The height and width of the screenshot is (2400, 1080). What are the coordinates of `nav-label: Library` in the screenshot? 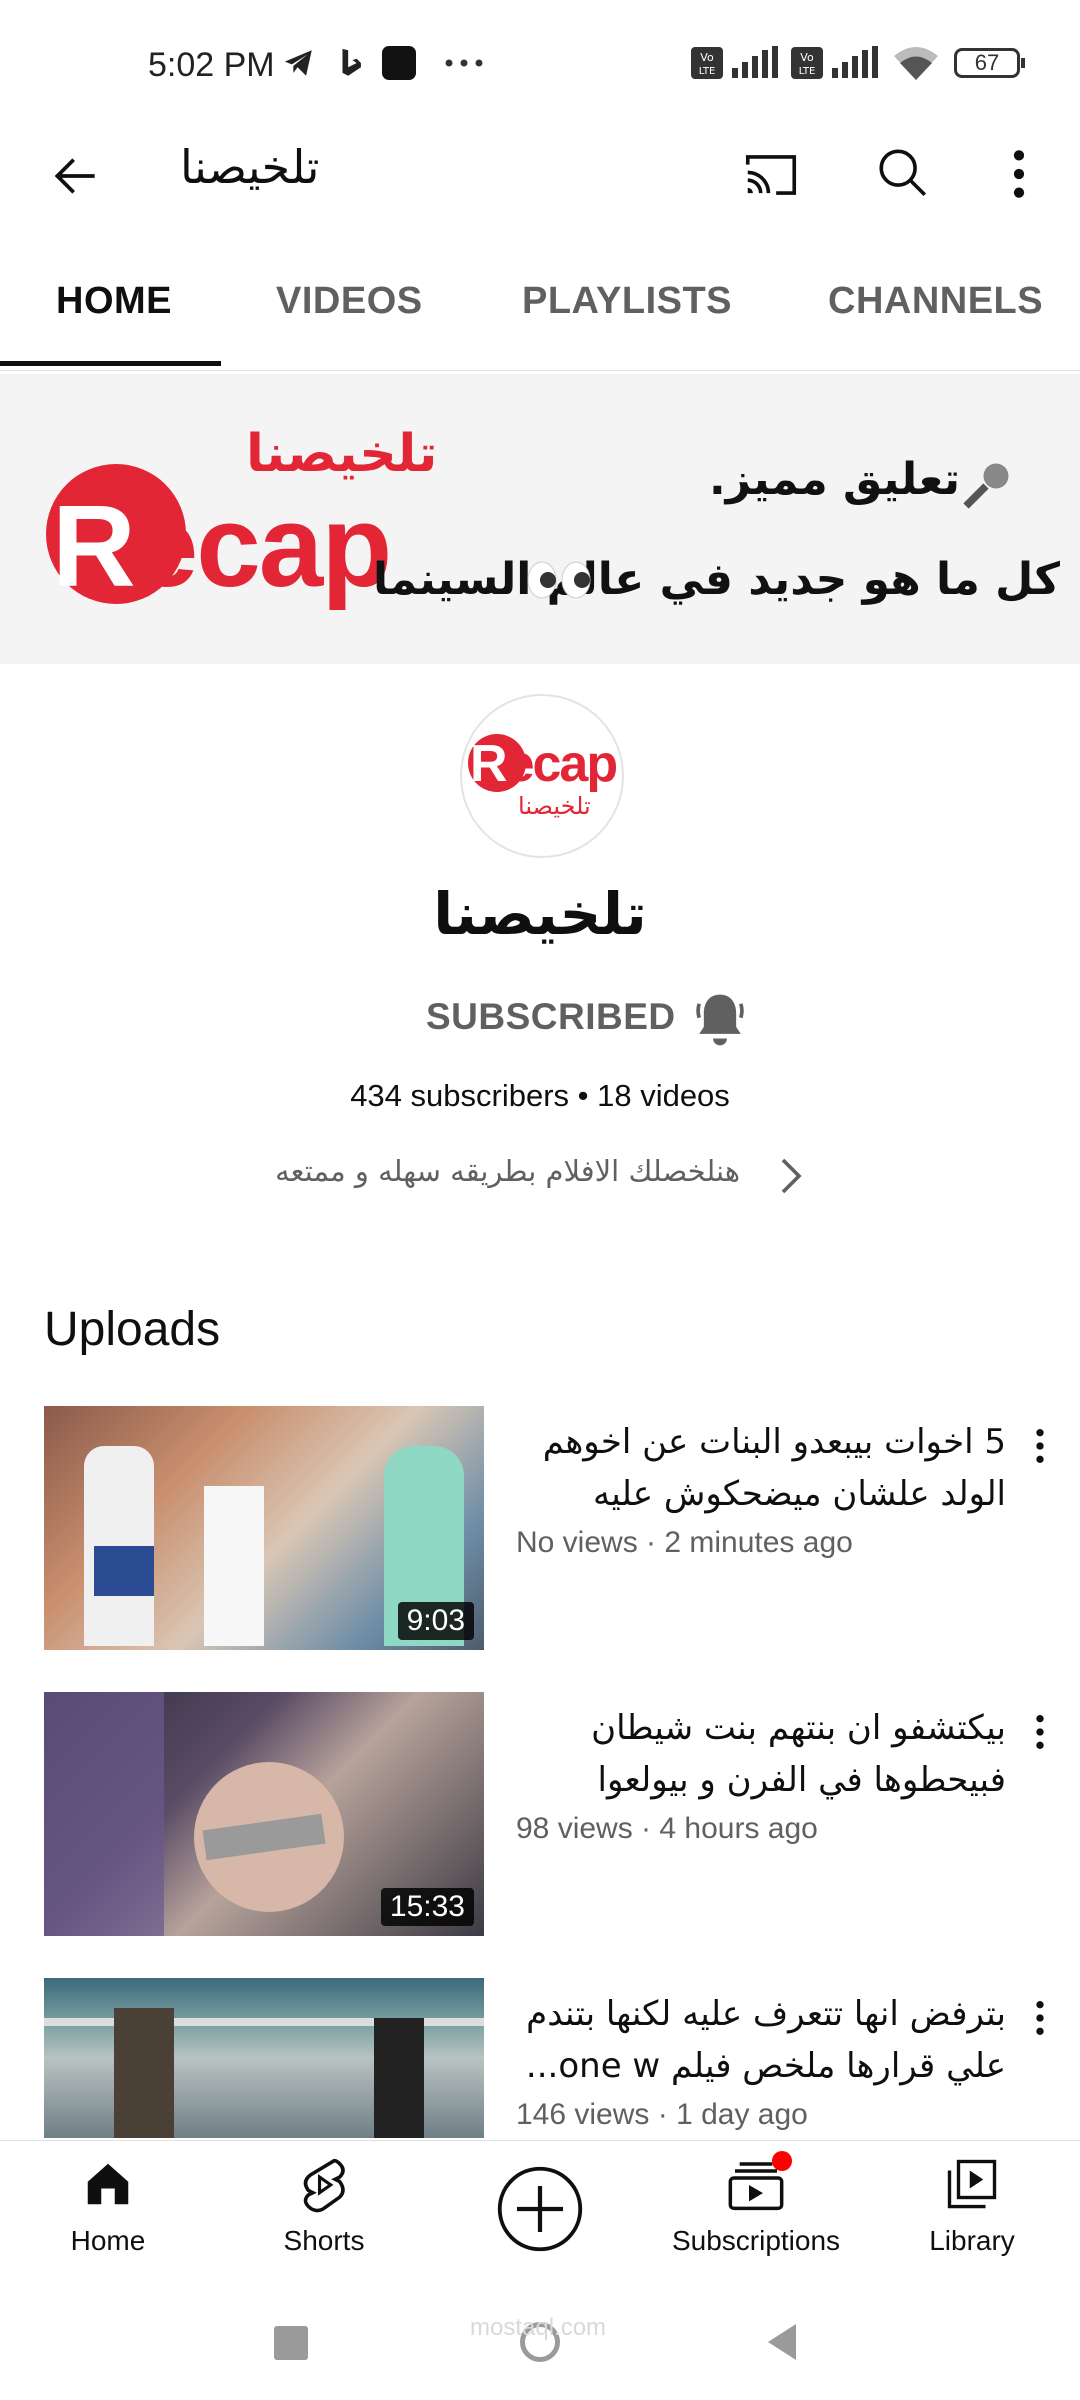 It's located at (972, 2240).